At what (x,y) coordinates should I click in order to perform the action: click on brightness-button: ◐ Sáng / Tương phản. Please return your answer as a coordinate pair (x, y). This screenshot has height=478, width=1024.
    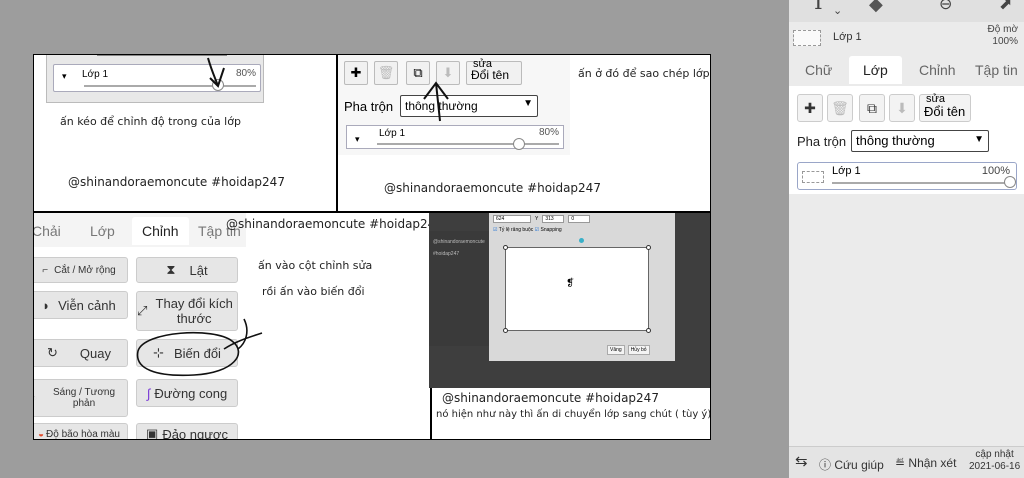
    Looking at the image, I should click on (81, 398).